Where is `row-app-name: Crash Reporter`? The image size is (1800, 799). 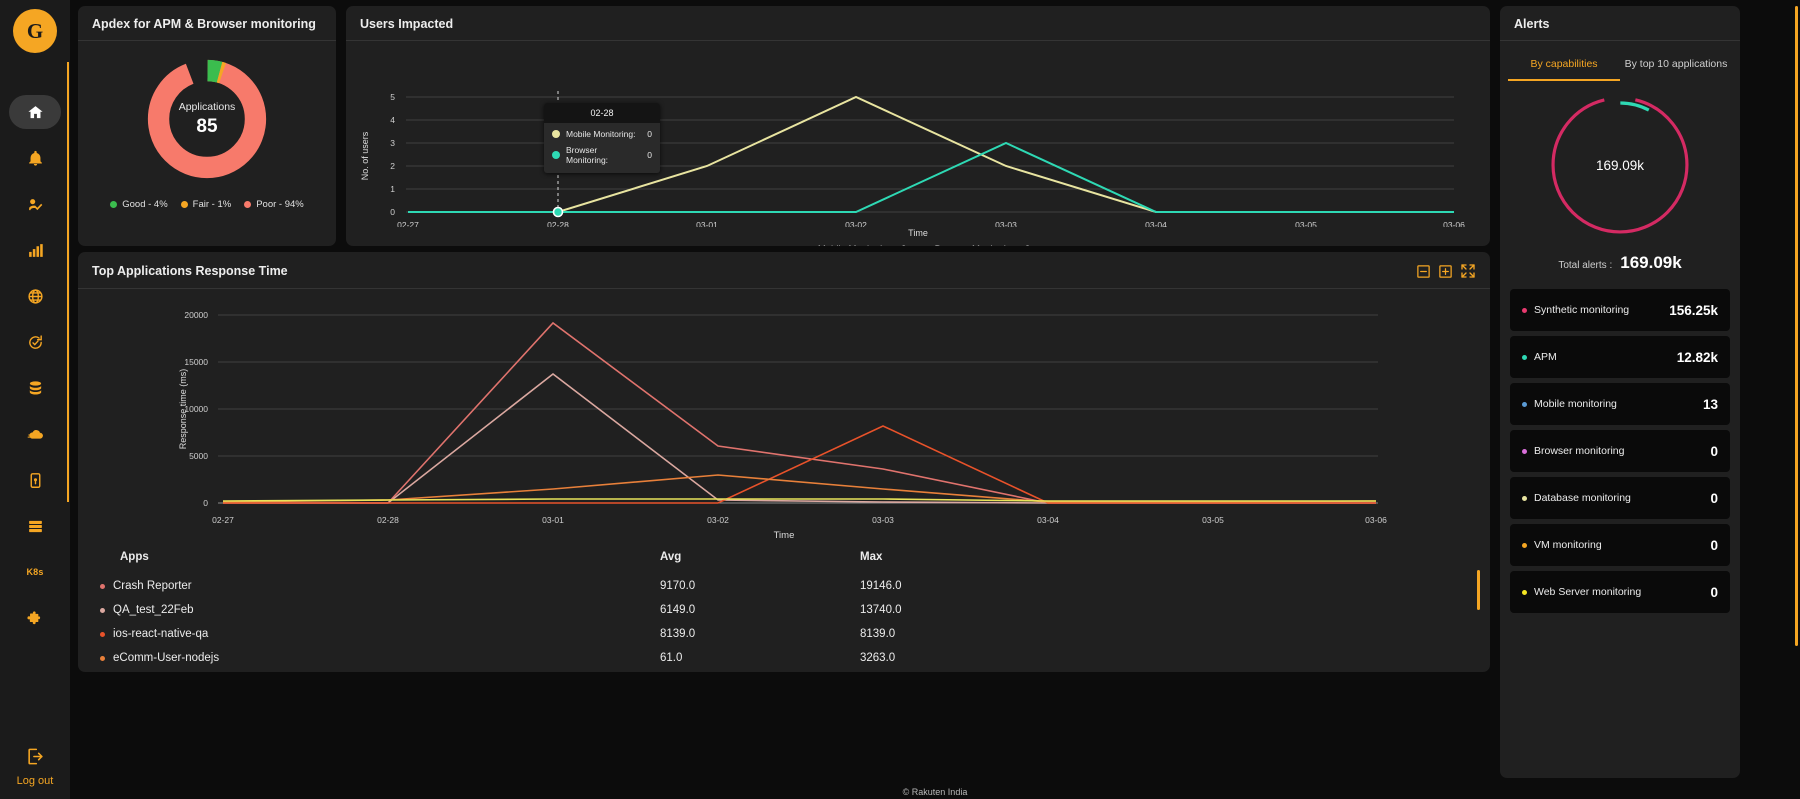 row-app-name: Crash Reporter is located at coordinates (152, 586).